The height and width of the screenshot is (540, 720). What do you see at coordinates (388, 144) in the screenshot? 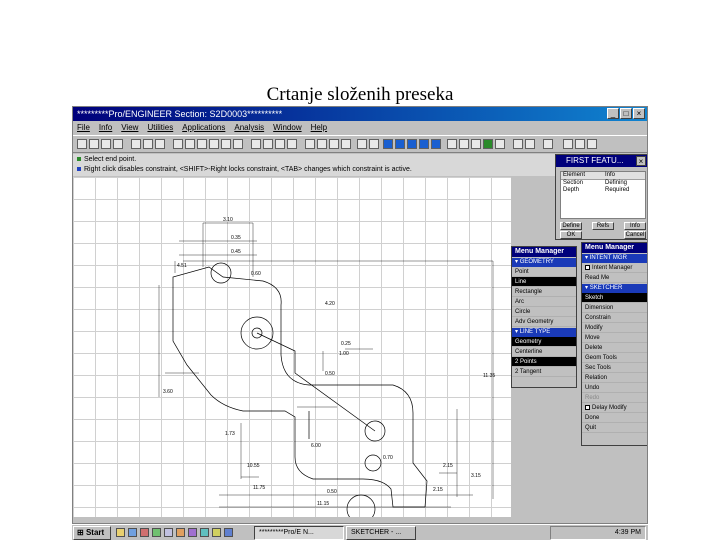
I see `sketch-tool-icon` at bounding box center [388, 144].